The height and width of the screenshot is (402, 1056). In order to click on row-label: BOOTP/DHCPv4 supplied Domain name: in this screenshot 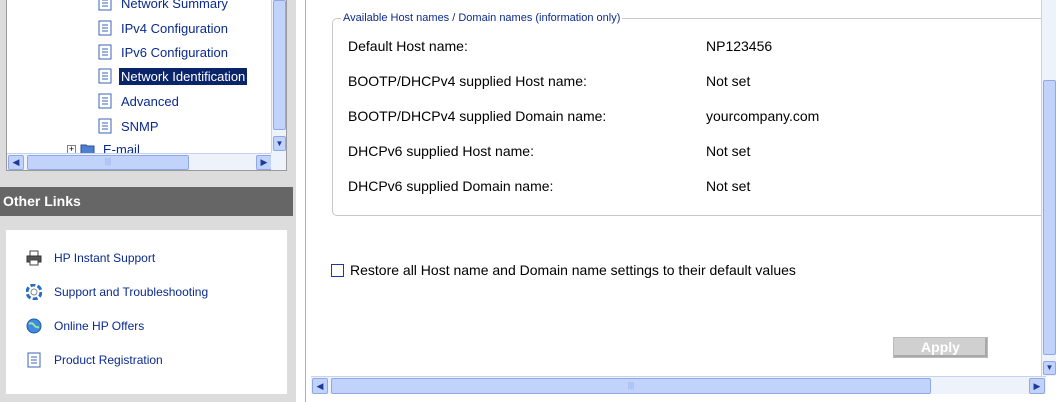, I will do `click(477, 116)`.